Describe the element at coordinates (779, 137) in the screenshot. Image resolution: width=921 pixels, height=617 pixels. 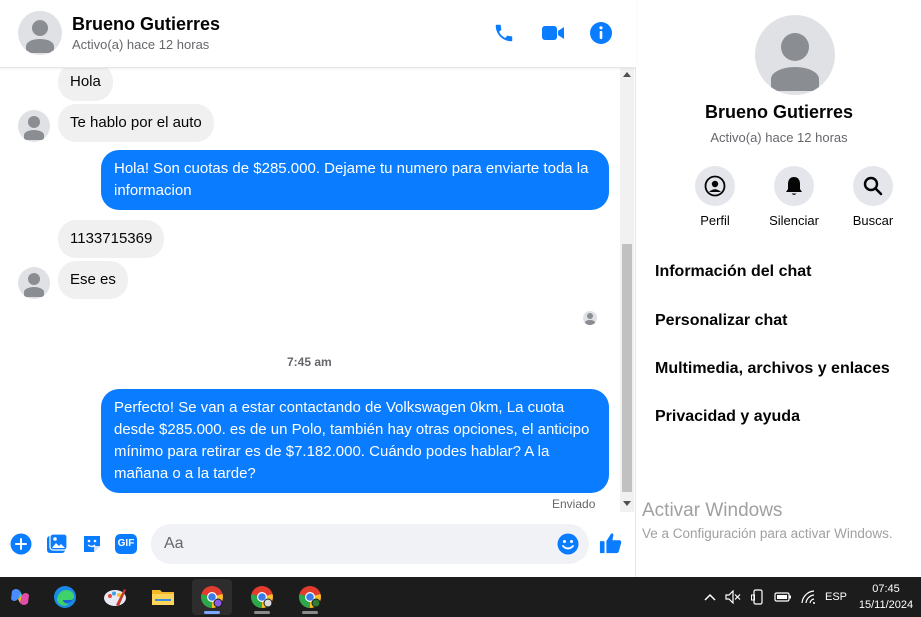
I see `info-contact-status: Activo(a) hace 12 horas` at that location.